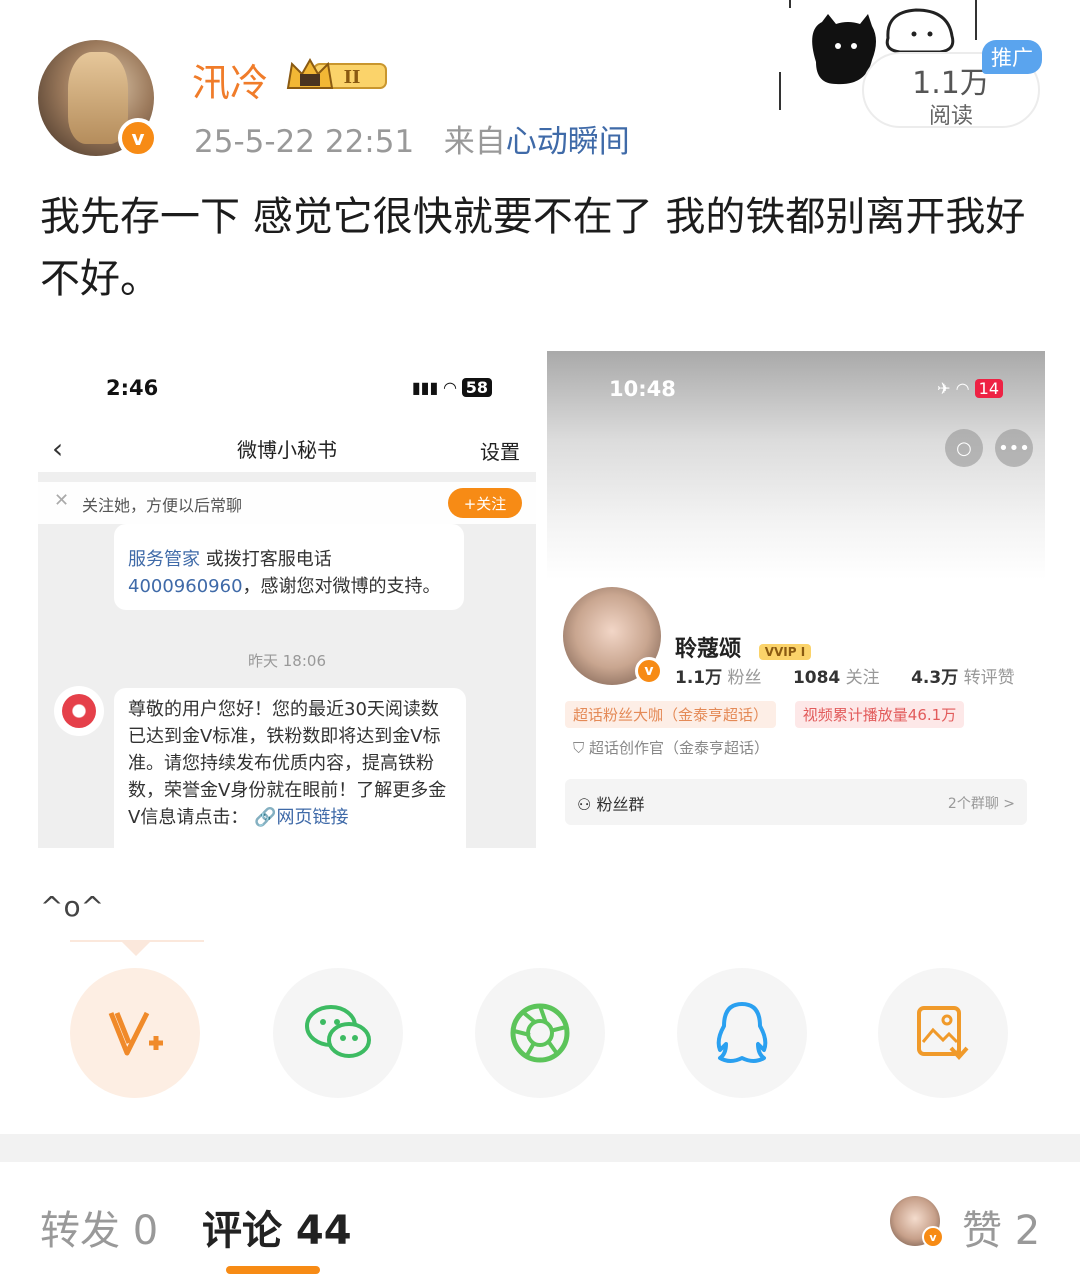  Describe the element at coordinates (277, 1227) in the screenshot. I see `tab-comments: 评论 44` at that location.